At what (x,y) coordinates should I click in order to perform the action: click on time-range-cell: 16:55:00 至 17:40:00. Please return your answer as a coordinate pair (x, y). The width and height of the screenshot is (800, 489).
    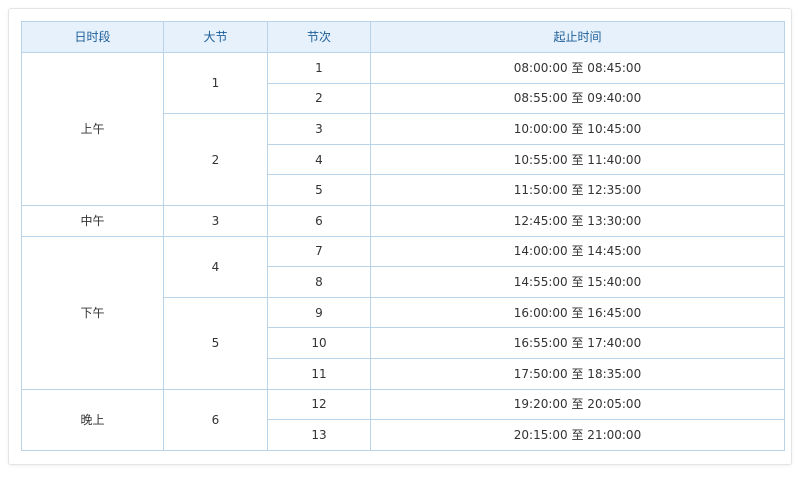
    Looking at the image, I should click on (577, 343).